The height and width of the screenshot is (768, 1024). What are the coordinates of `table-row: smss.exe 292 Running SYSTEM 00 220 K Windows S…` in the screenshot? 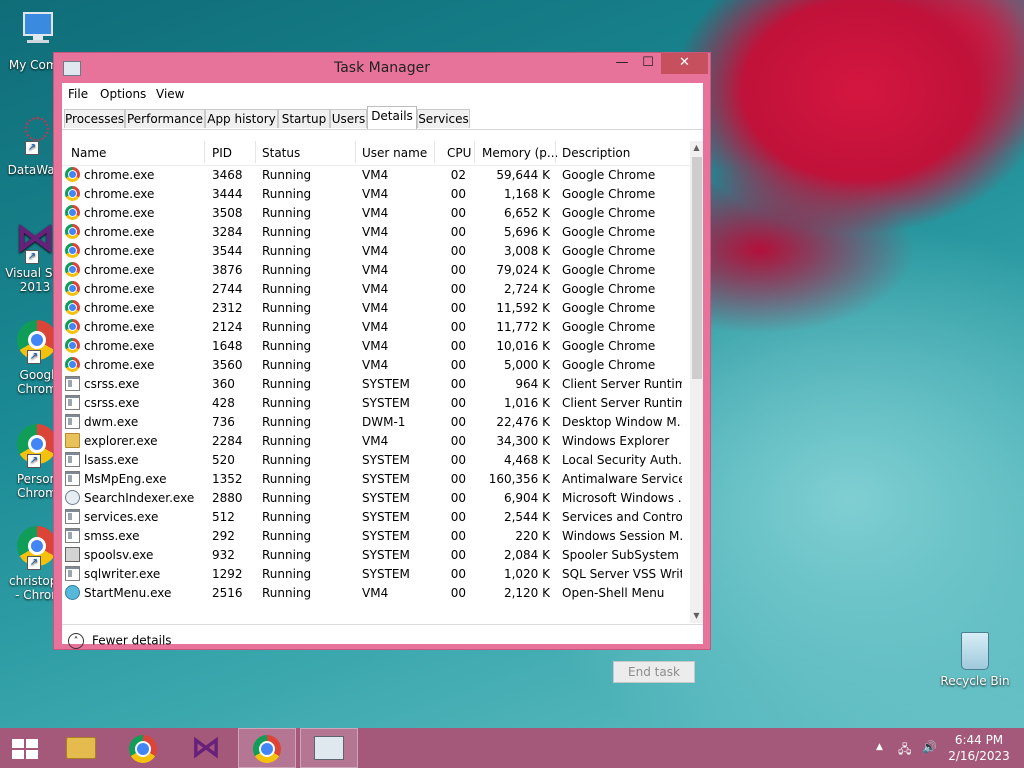 It's located at (376, 535).